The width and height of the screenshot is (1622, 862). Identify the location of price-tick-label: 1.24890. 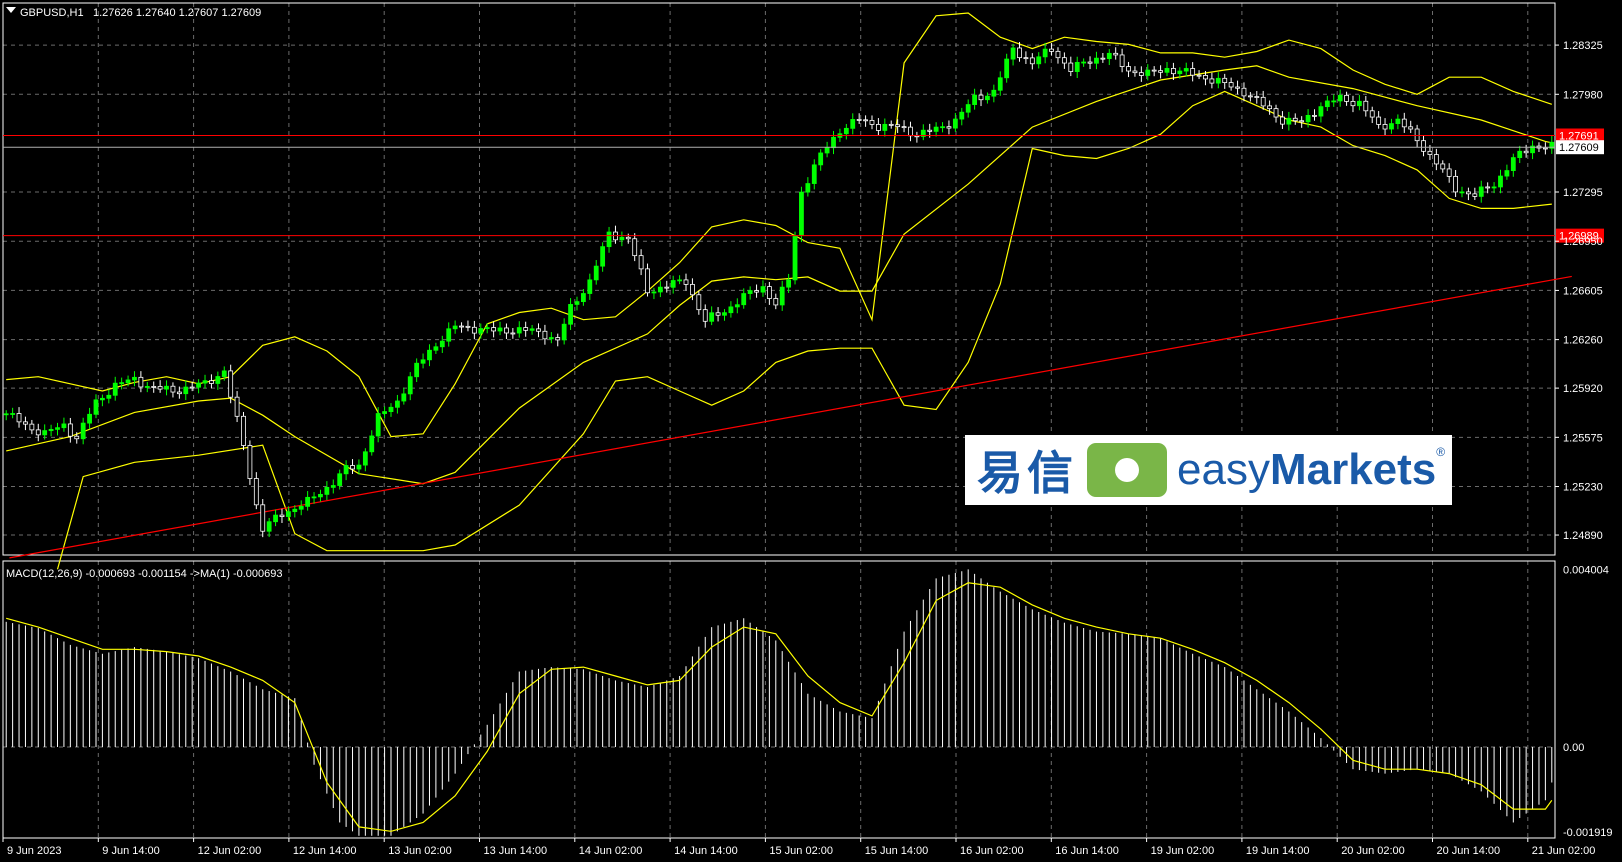
(1583, 536).